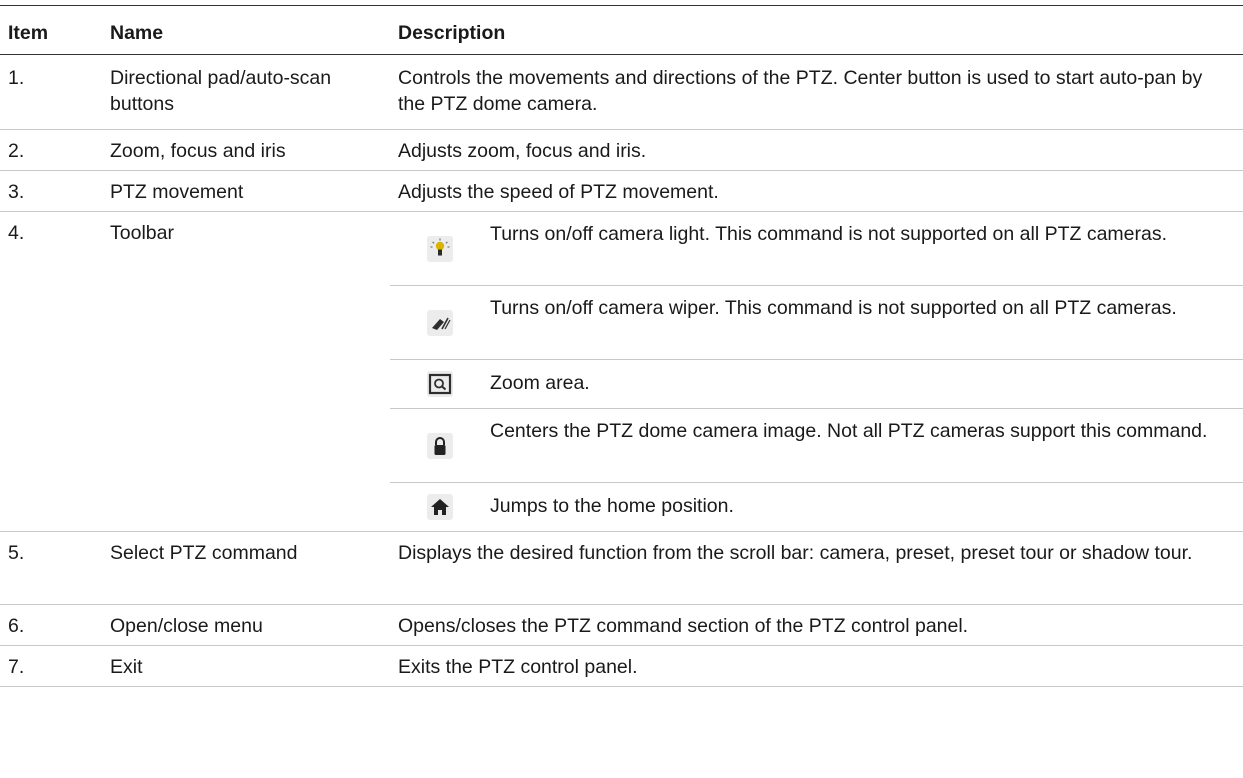 The image size is (1243, 778). I want to click on row-item: 6., so click(16, 626).